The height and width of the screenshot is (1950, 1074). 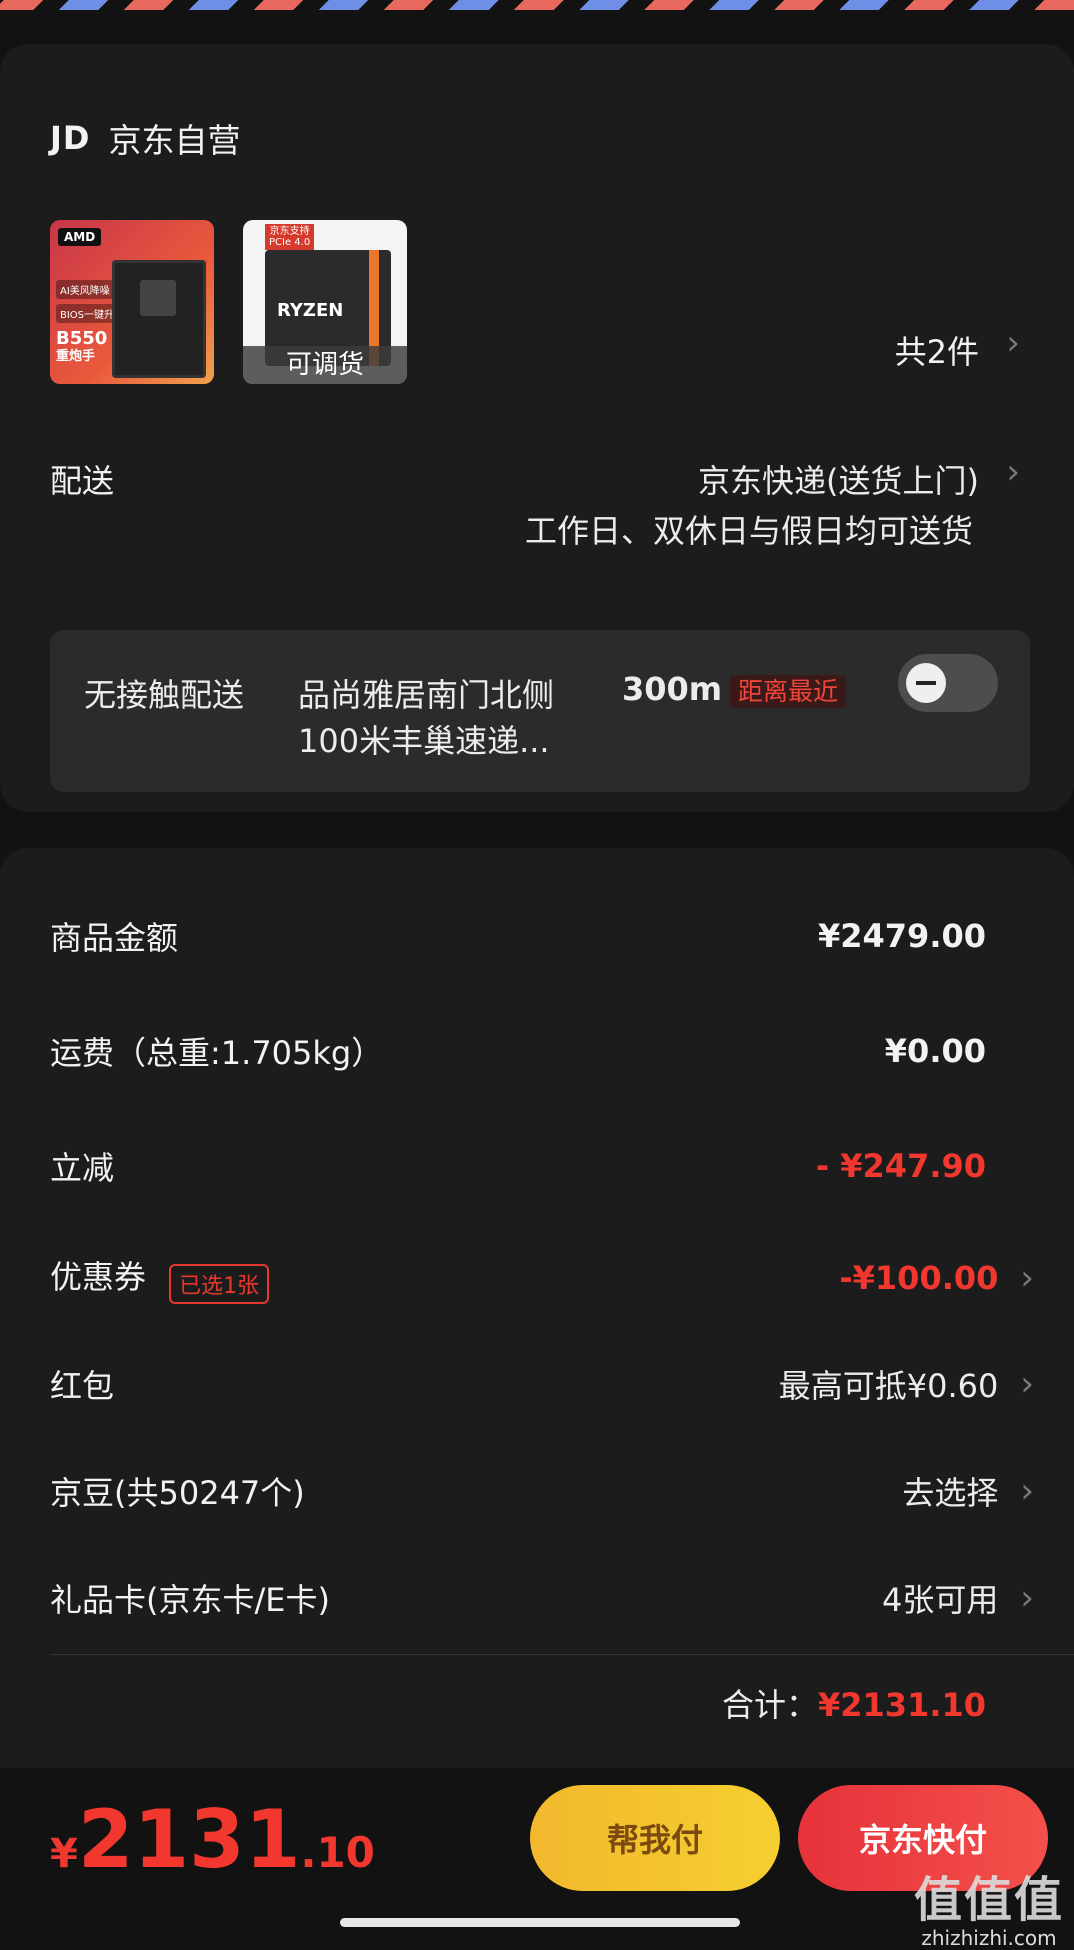 What do you see at coordinates (159, 319) in the screenshot?
I see `motherboard-image` at bounding box center [159, 319].